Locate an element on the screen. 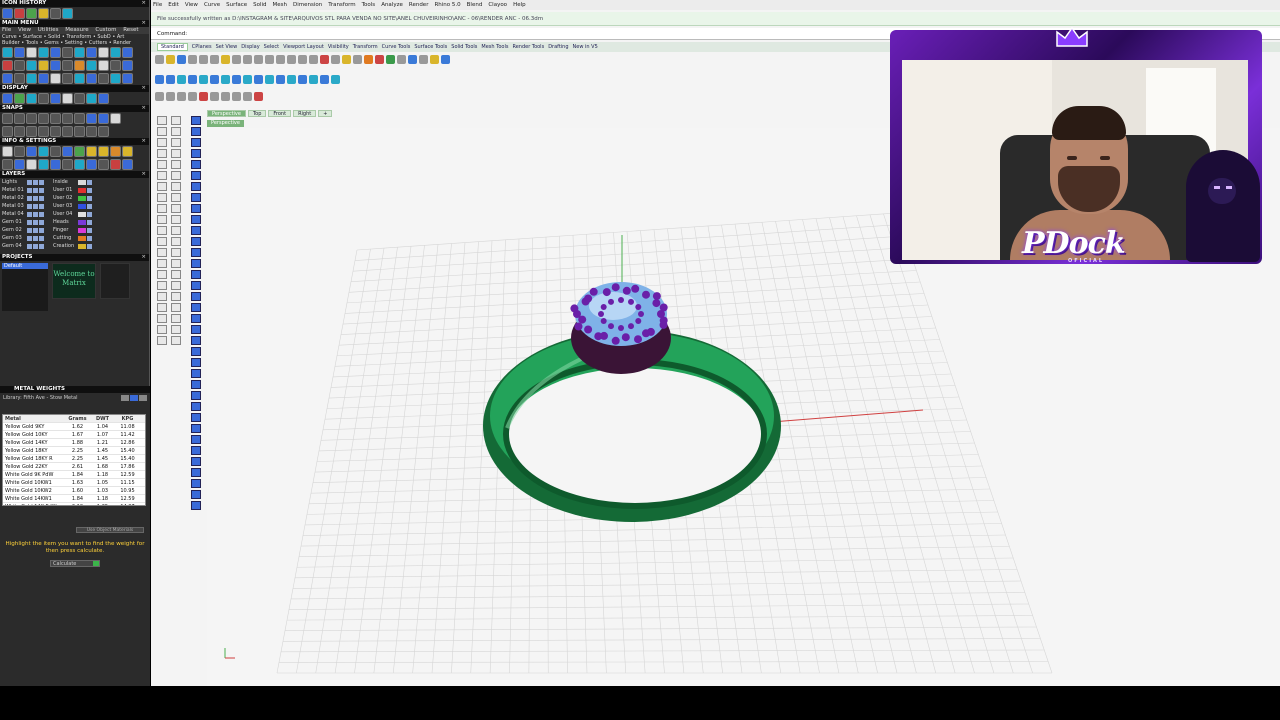 This screenshot has height=720, width=1280. toolbar-tab: Display is located at coordinates (250, 47).